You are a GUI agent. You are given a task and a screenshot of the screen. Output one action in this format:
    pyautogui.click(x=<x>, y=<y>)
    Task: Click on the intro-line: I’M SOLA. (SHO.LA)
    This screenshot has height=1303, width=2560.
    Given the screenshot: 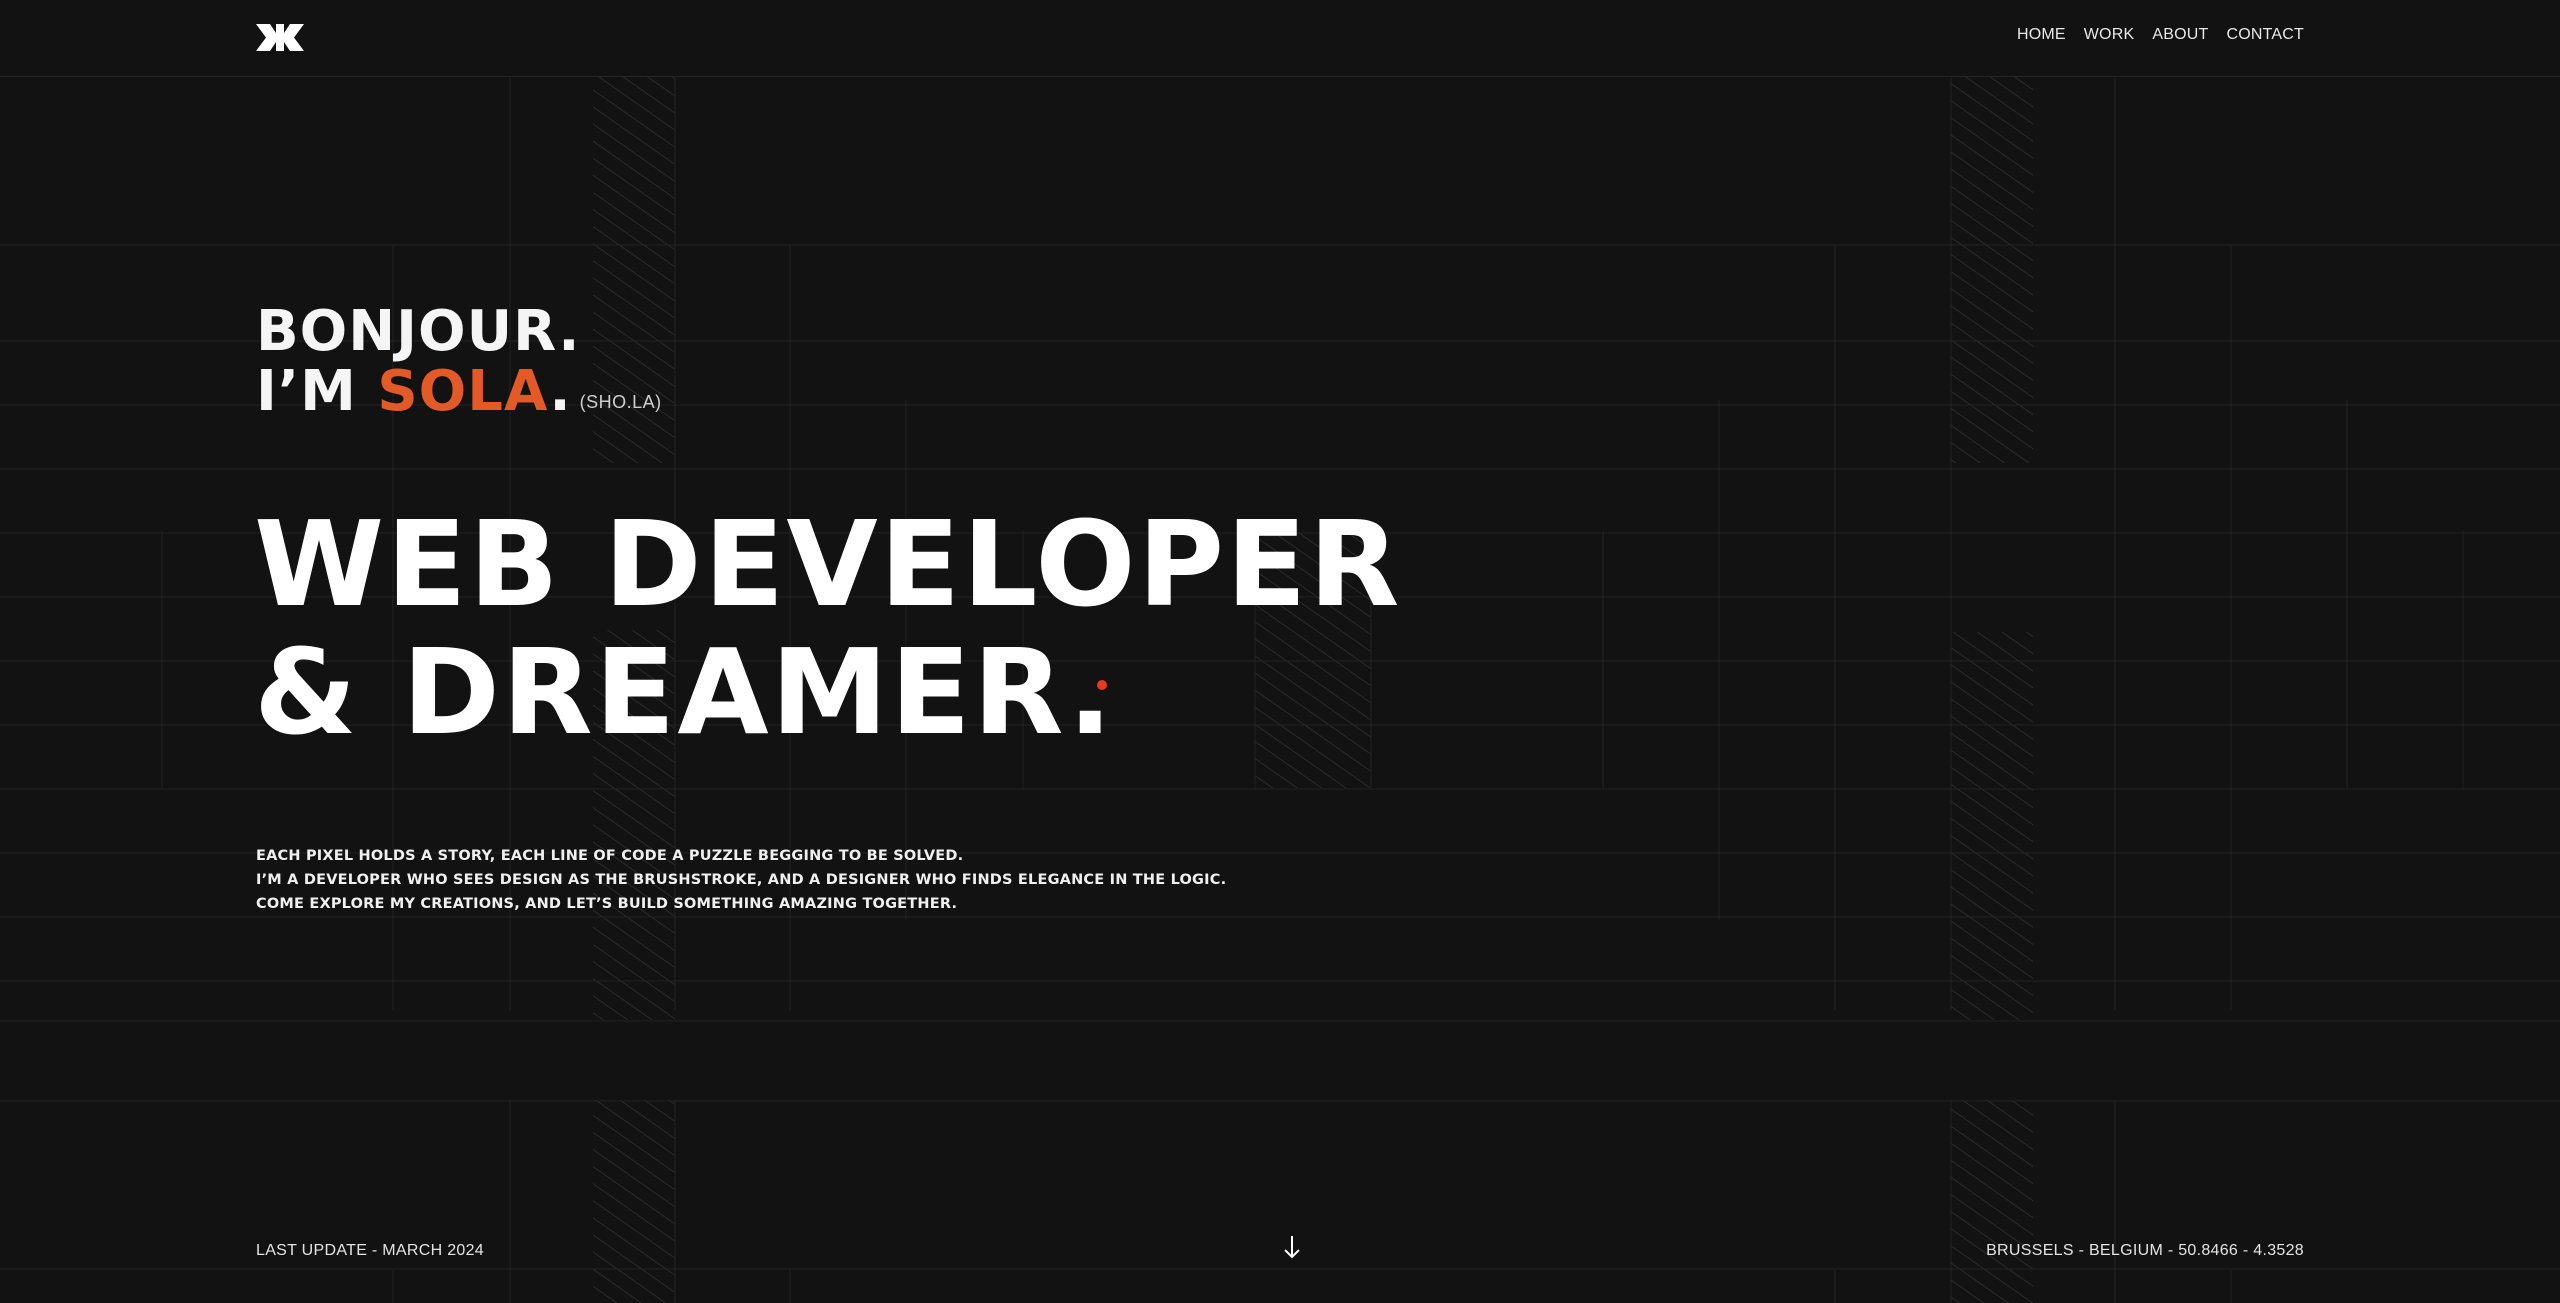 What is the action you would take?
    pyautogui.click(x=459, y=397)
    